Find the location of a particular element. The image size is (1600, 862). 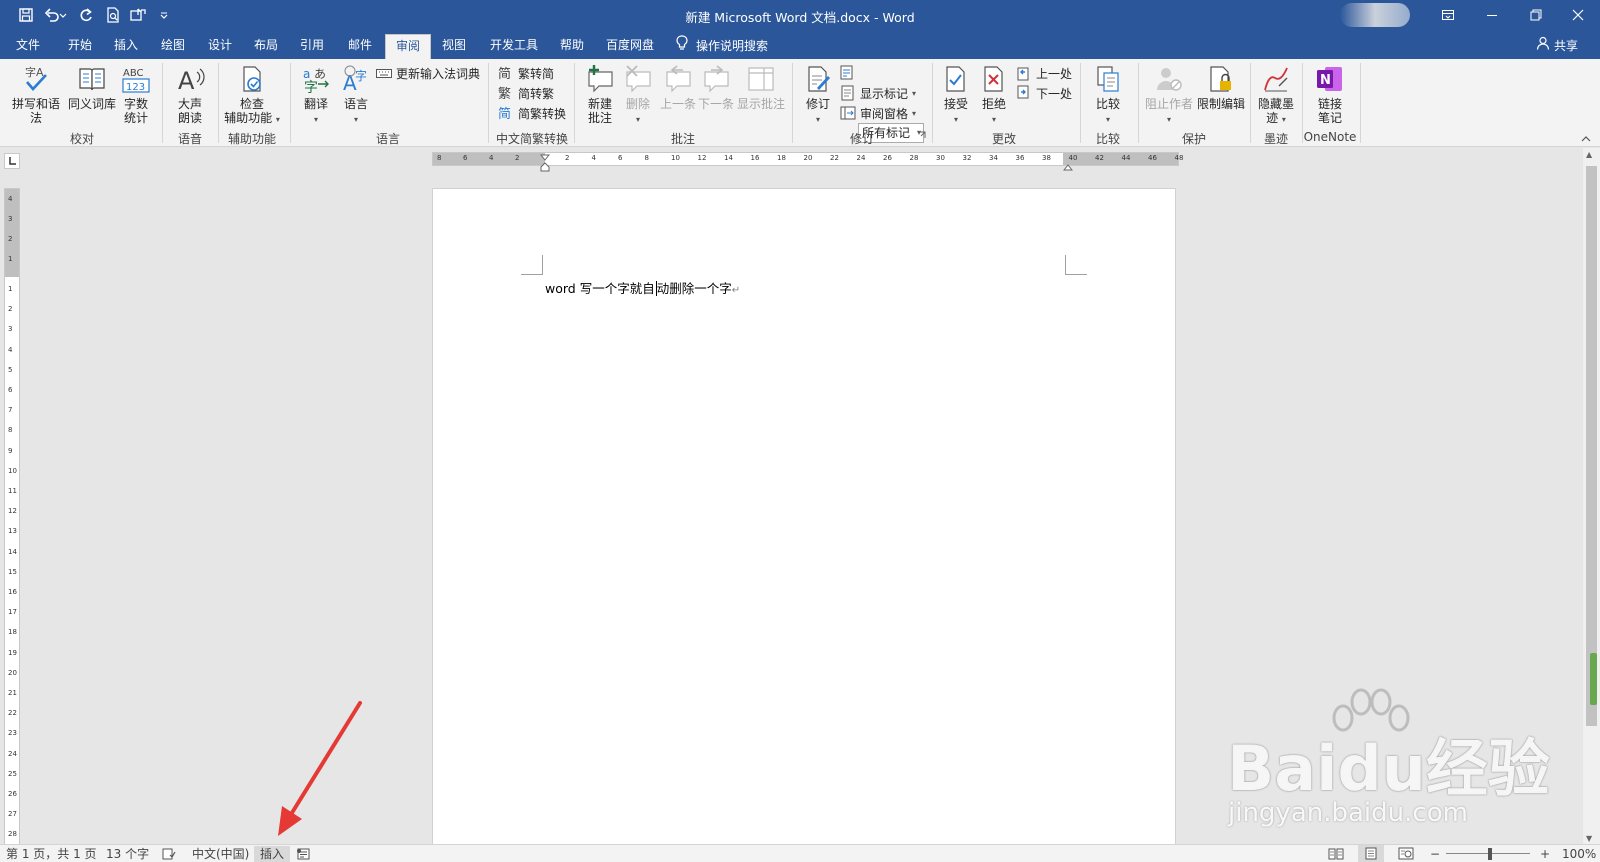

linked-notes-button: N 链接 笔记 is located at coordinates (1330, 94).